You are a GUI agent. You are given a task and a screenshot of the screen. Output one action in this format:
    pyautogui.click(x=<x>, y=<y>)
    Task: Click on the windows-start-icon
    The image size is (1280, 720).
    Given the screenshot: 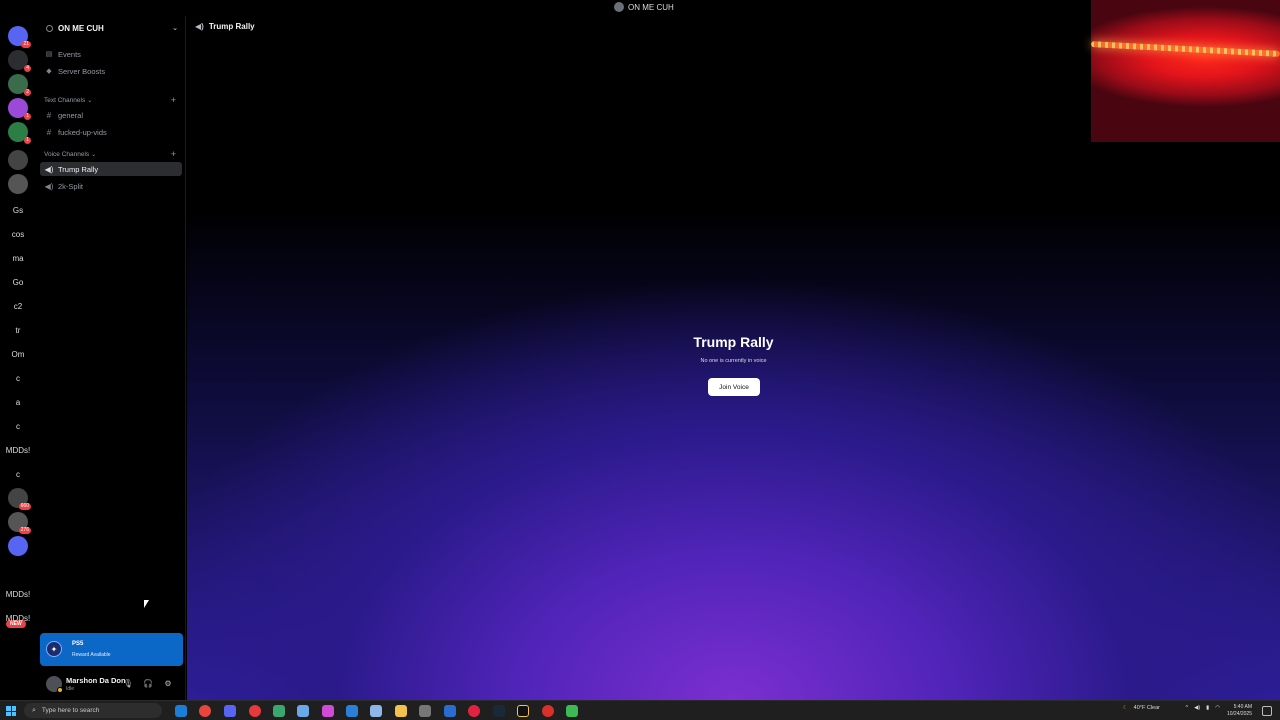 What is the action you would take?
    pyautogui.click(x=11, y=711)
    